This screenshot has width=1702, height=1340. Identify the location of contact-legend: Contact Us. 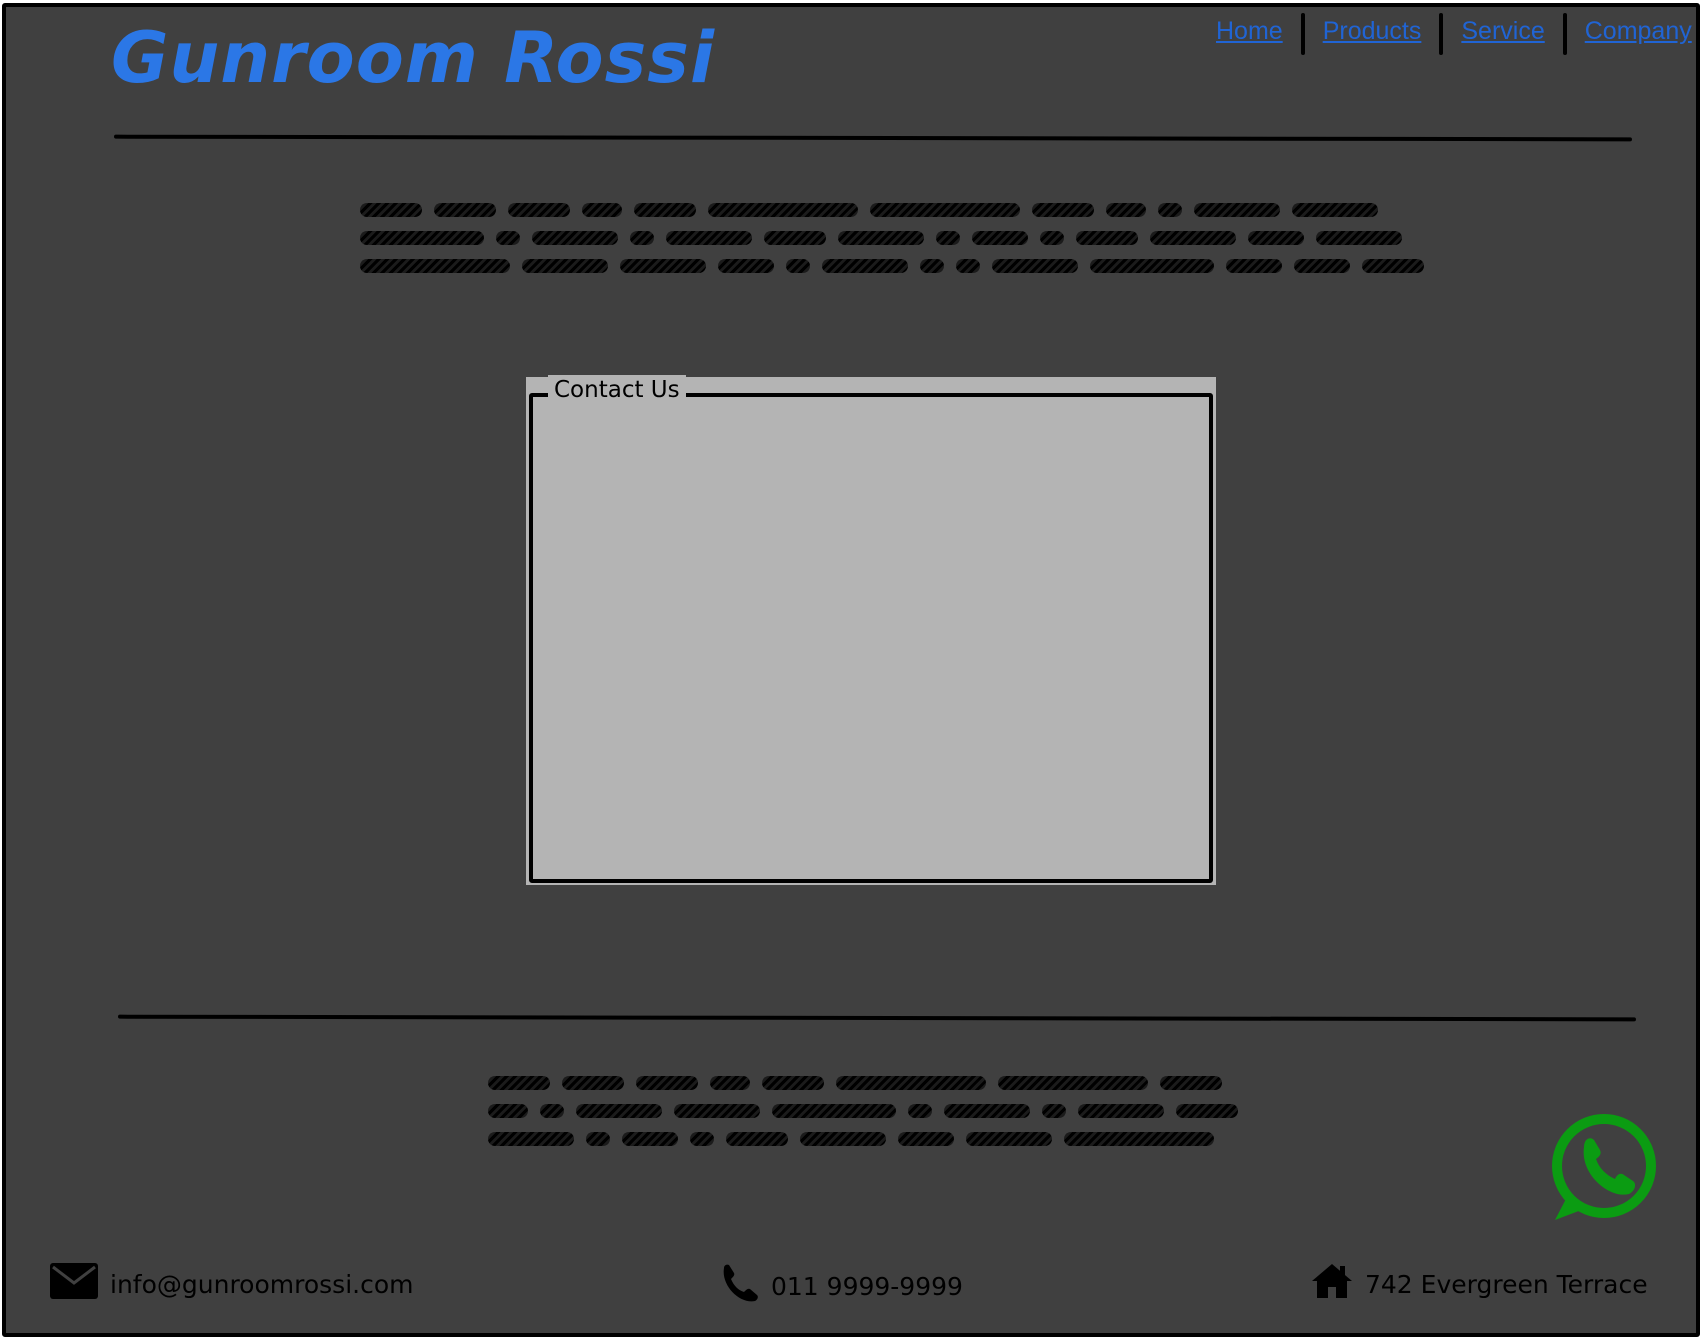
(617, 390).